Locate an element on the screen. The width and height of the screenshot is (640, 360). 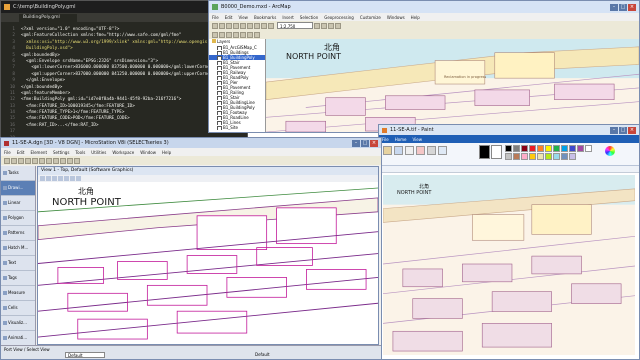
arcmap-menu-item: Insert is located at coordinates (287, 17).